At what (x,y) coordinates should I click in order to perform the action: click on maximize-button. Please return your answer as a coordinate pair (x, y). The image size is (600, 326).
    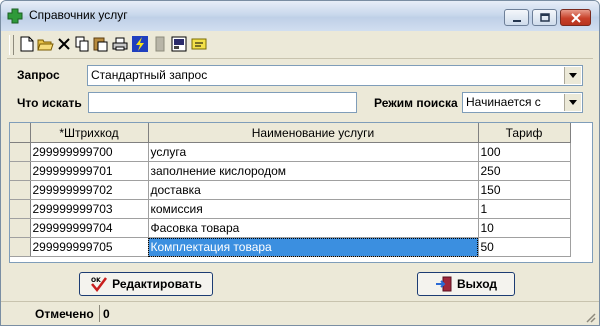
    Looking at the image, I should click on (544, 17).